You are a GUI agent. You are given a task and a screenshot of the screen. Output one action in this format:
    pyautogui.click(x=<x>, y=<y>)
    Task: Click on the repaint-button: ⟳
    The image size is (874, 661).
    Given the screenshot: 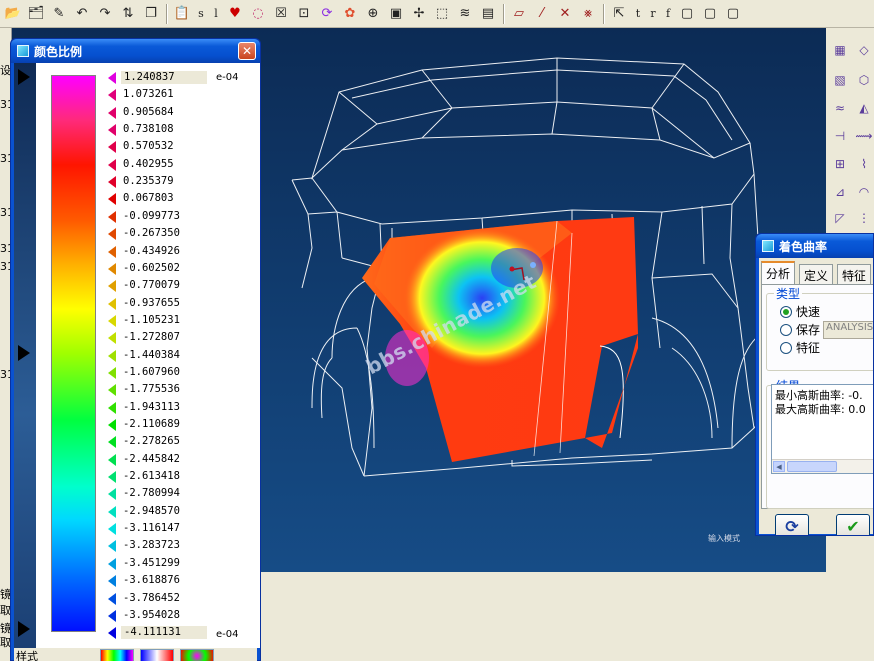 What is the action you would take?
    pyautogui.click(x=792, y=524)
    